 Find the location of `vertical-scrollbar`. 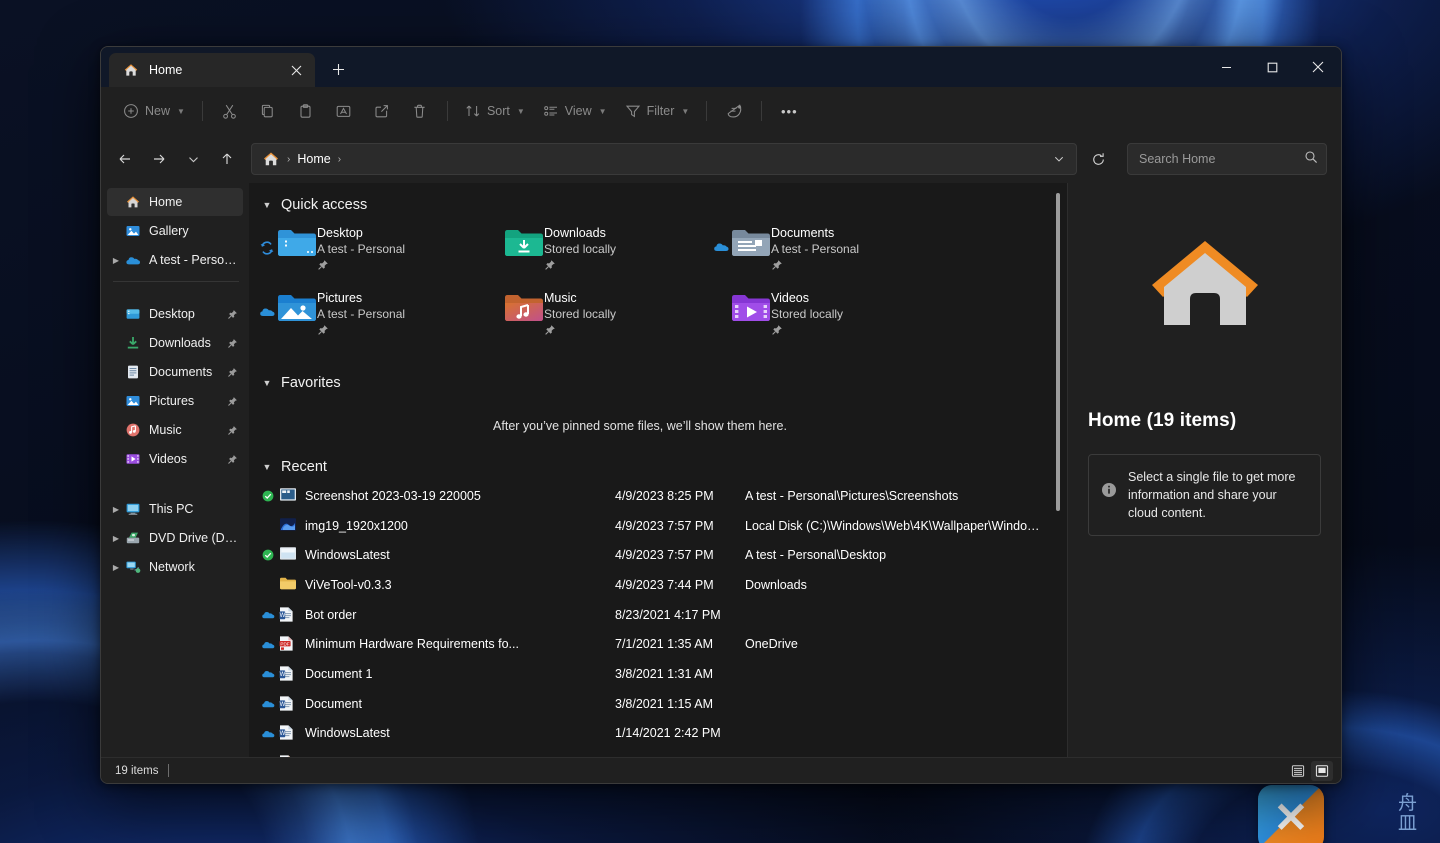

vertical-scrollbar is located at coordinates (1058, 467).